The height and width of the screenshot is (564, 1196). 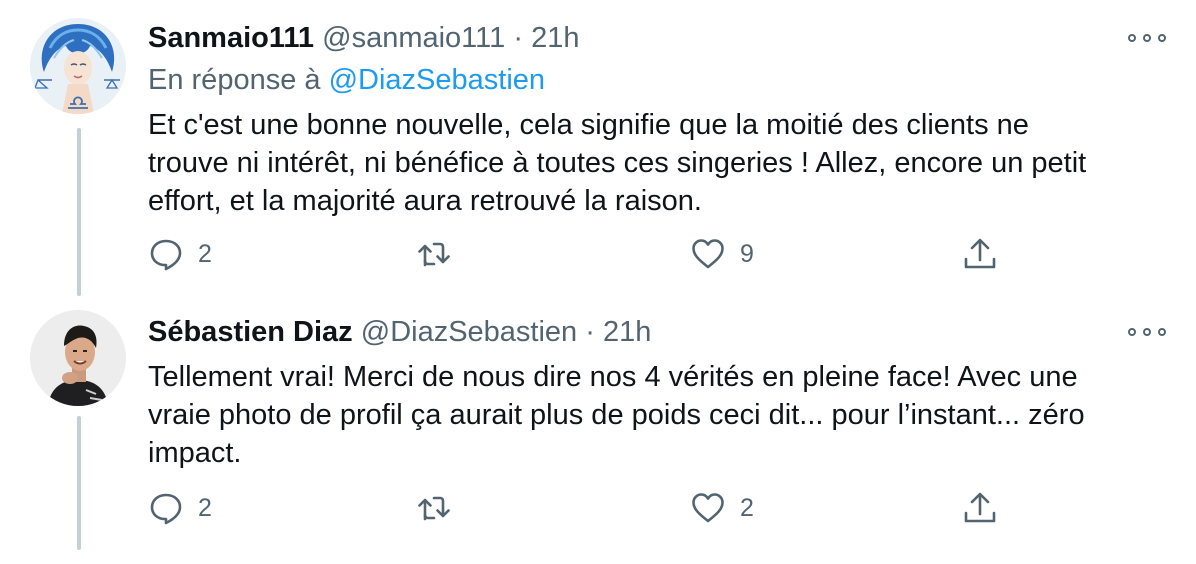 I want to click on tweet-actions: 2 9, so click(x=598, y=256).